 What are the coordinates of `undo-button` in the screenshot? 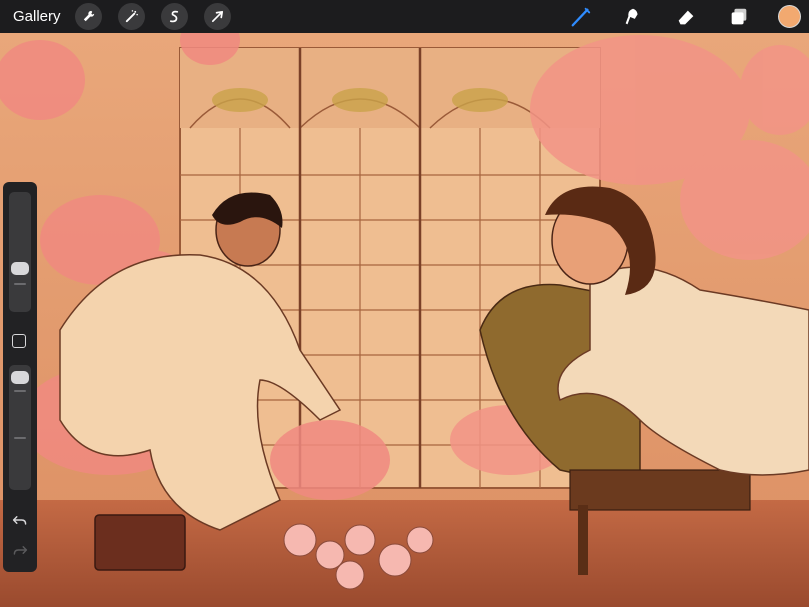 It's located at (20, 520).